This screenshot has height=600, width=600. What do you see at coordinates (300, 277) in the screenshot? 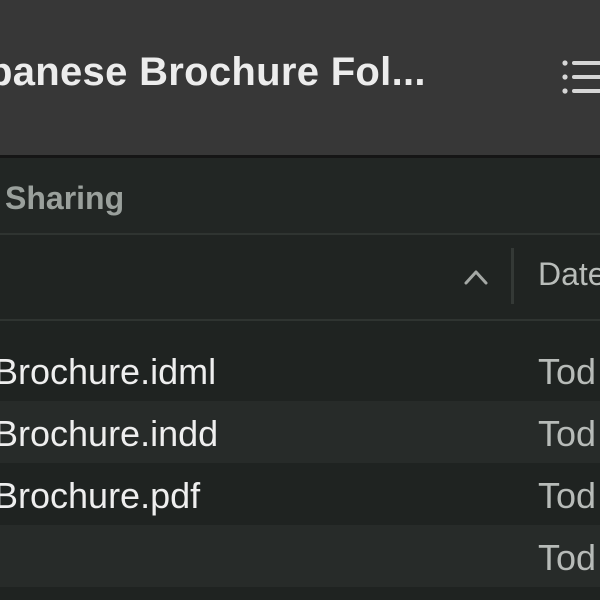
I see `column-header-row` at bounding box center [300, 277].